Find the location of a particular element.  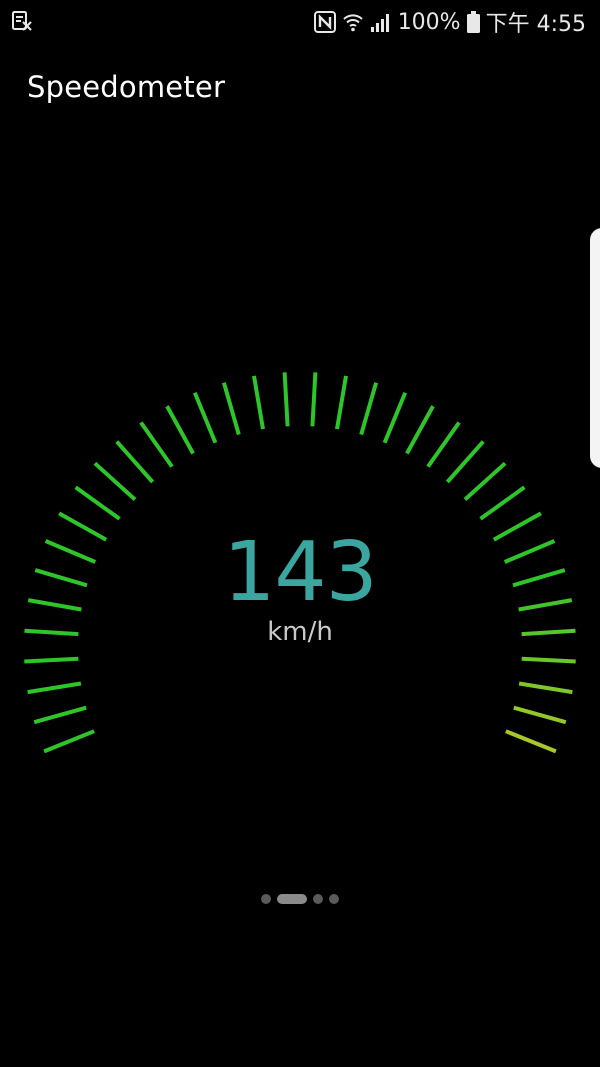

speed-unit: km/h is located at coordinates (300, 632).